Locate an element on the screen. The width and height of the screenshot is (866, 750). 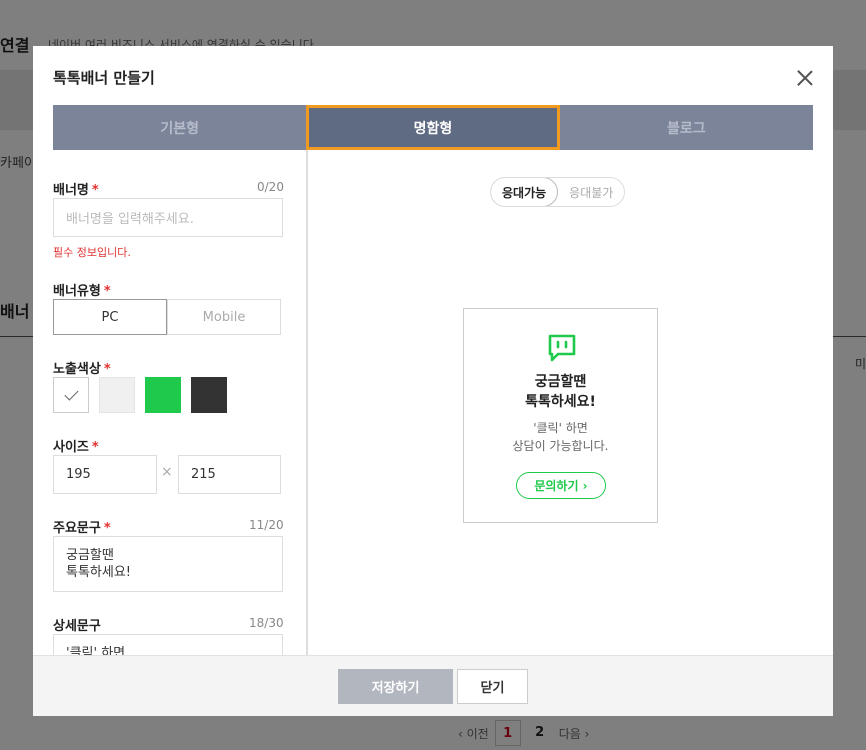
banner-type-mobile: Mobile is located at coordinates (224, 317).